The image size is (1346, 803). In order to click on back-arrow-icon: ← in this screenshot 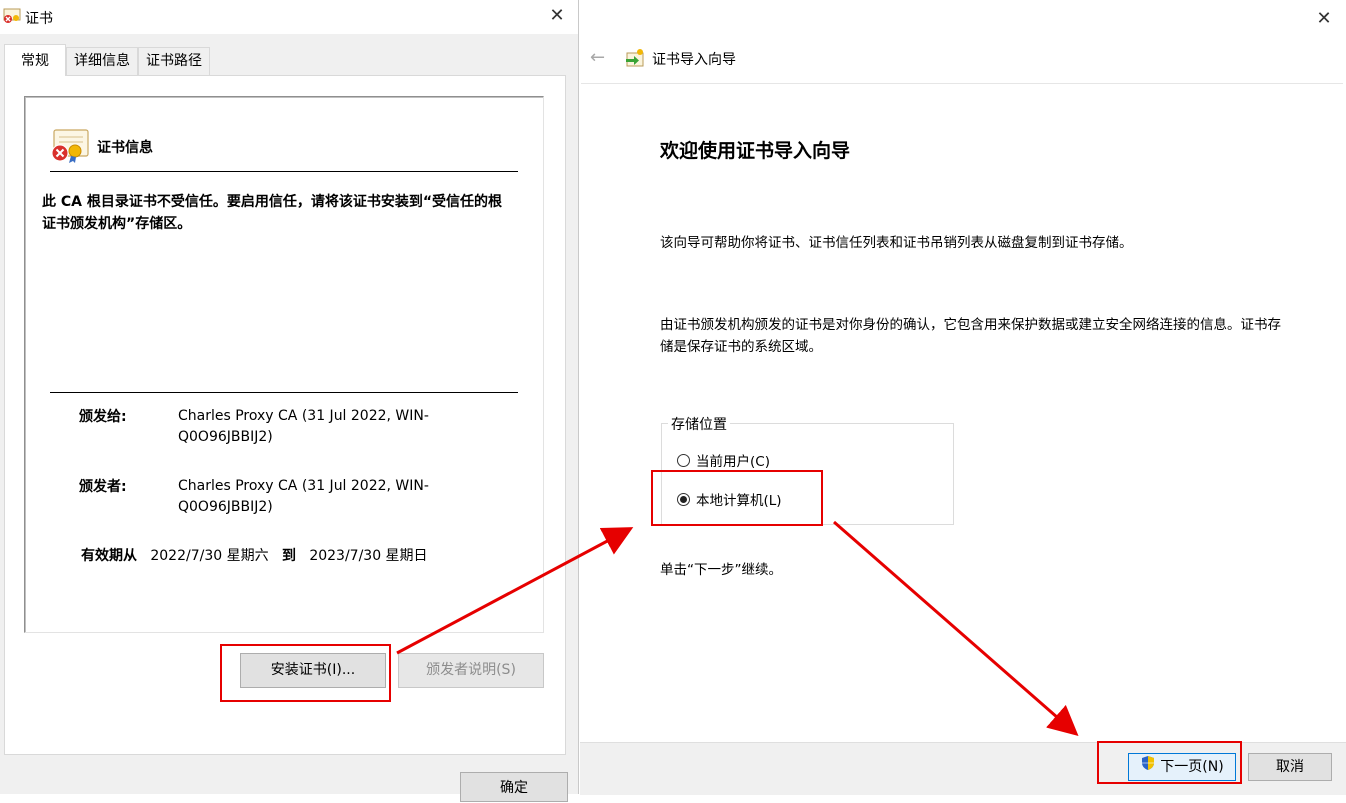, I will do `click(597, 57)`.